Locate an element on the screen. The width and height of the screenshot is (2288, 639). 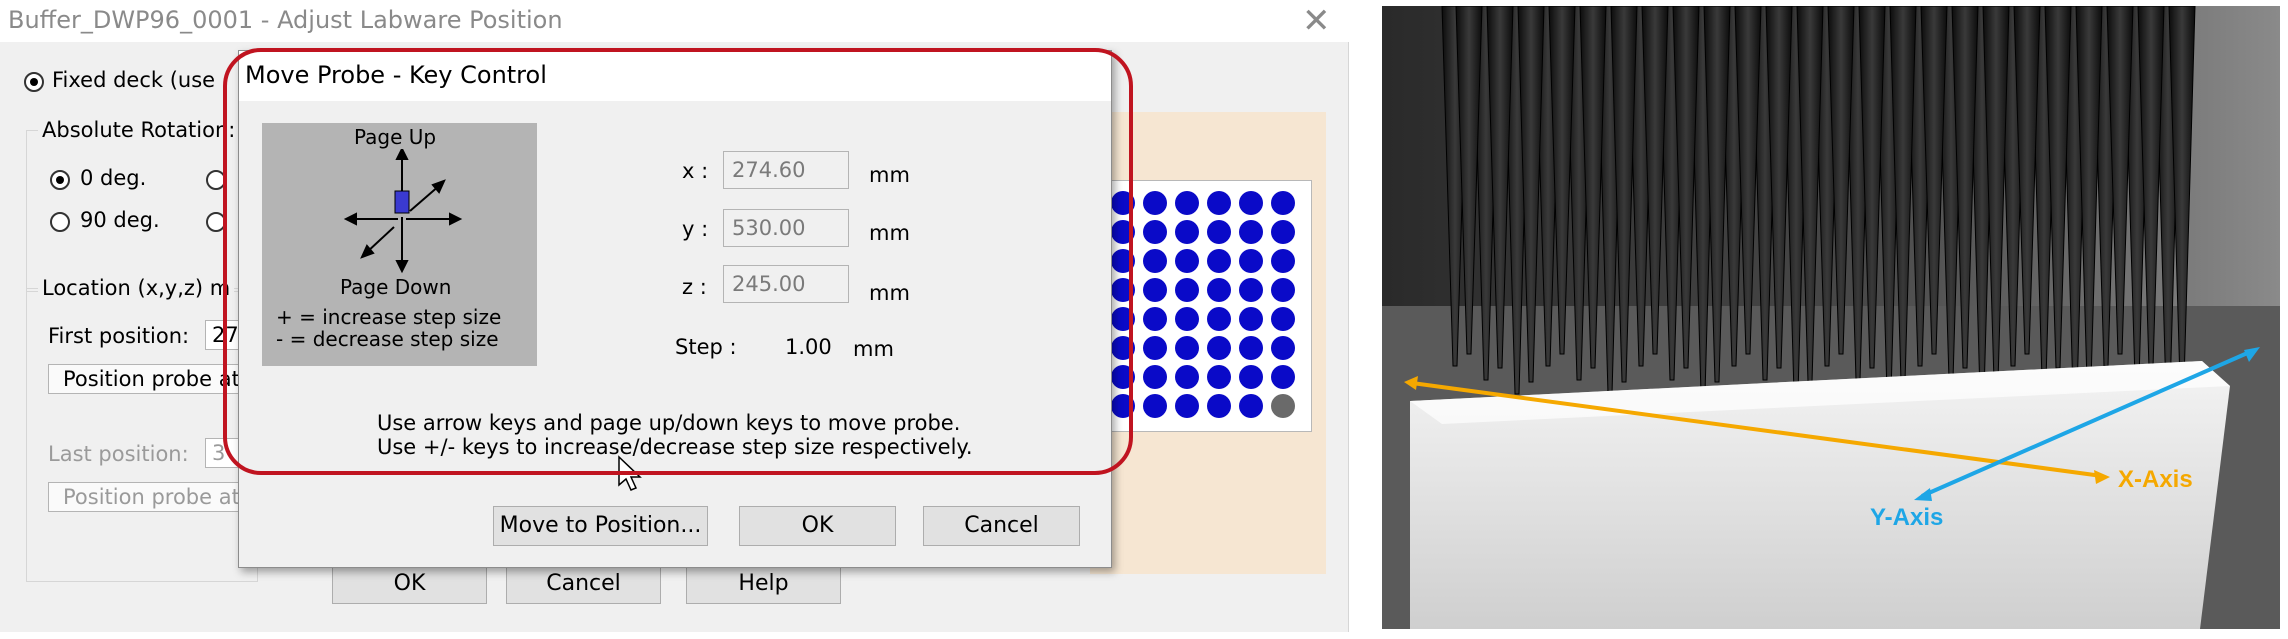
rotation-90-radio is located at coordinates (60, 222).